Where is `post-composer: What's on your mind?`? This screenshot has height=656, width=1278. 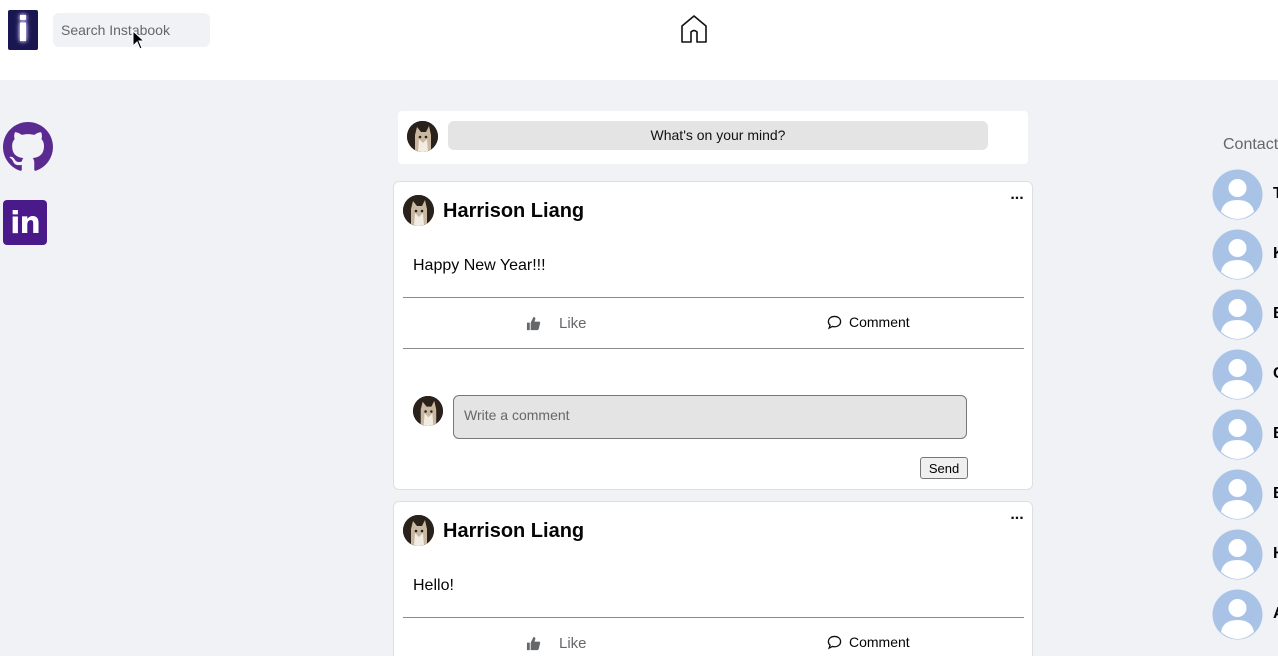
post-composer: What's on your mind? is located at coordinates (713, 137).